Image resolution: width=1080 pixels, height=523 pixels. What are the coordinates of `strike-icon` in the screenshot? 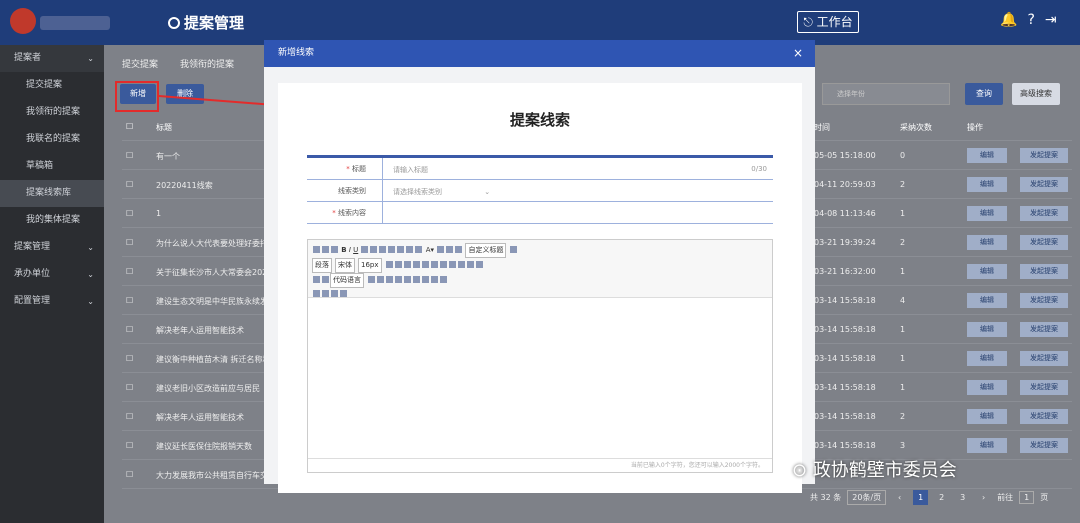 It's located at (374, 249).